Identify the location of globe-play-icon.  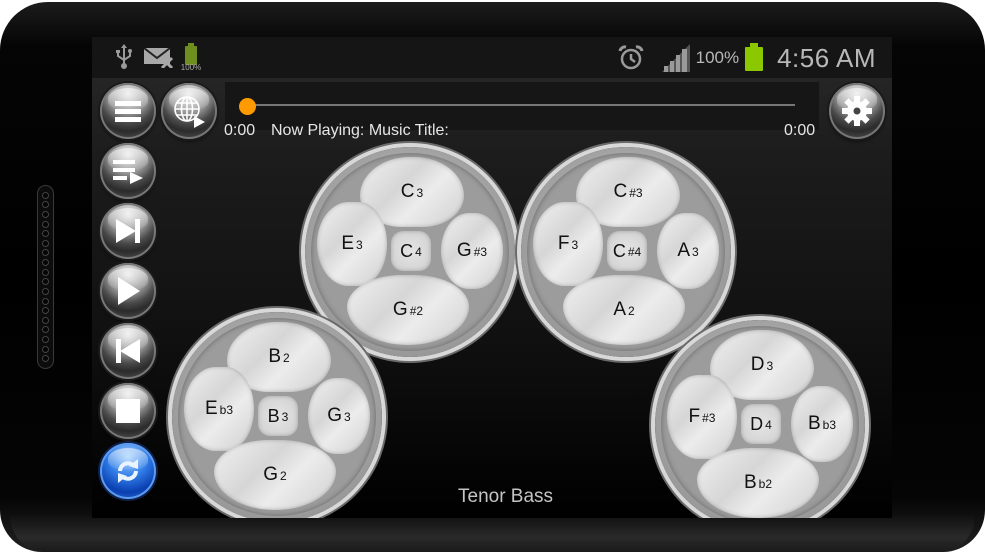
(189, 112).